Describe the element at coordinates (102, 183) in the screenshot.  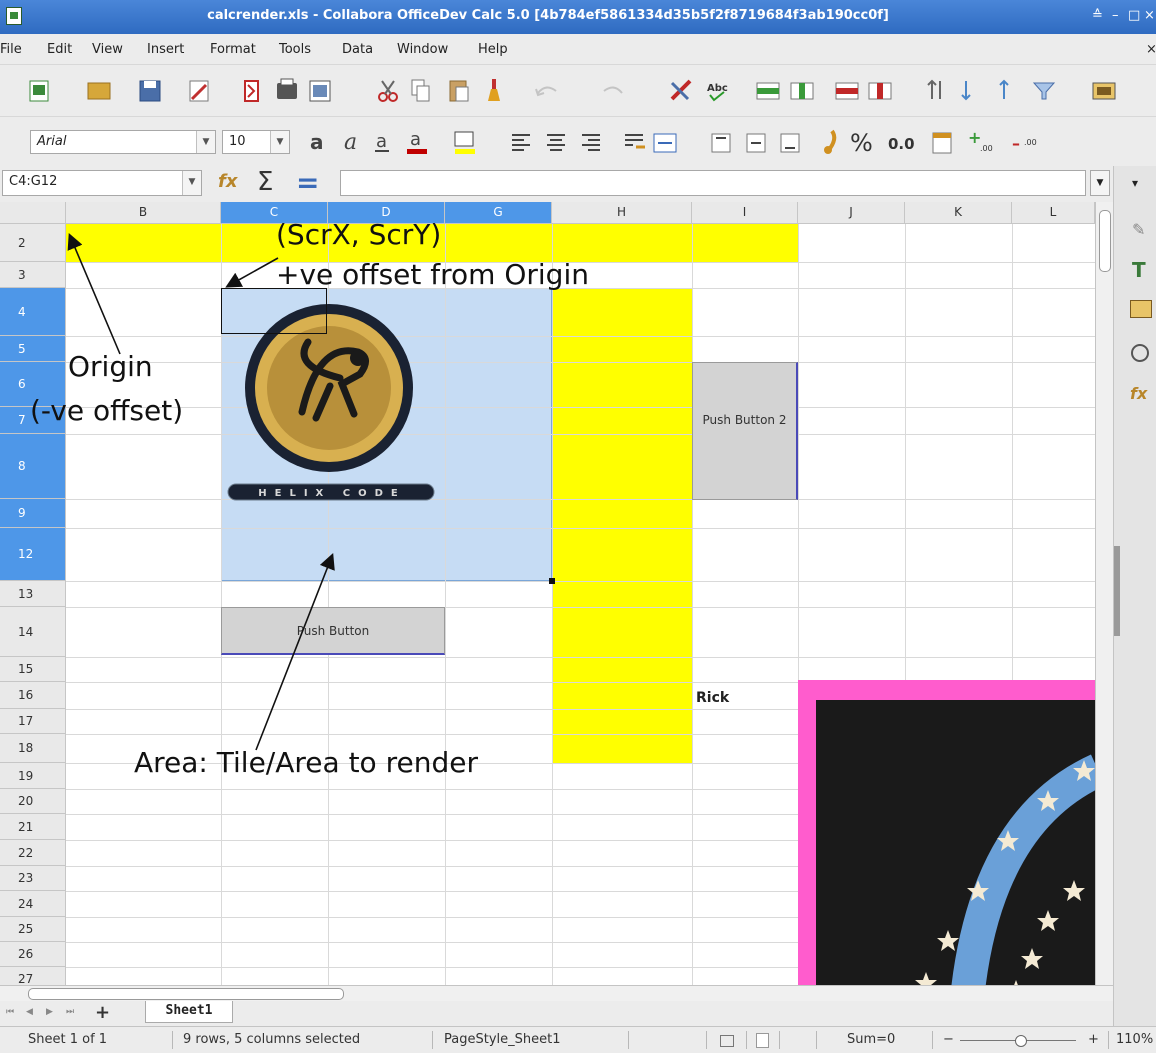
I see `name-box: C4:G12 ▼` at that location.